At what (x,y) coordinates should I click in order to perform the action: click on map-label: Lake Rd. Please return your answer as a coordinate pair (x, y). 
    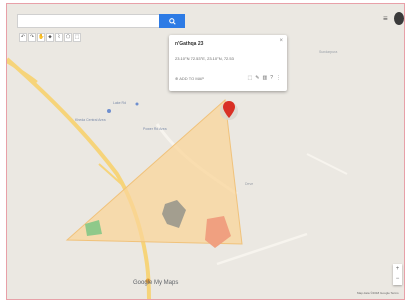
    Looking at the image, I should click on (120, 103).